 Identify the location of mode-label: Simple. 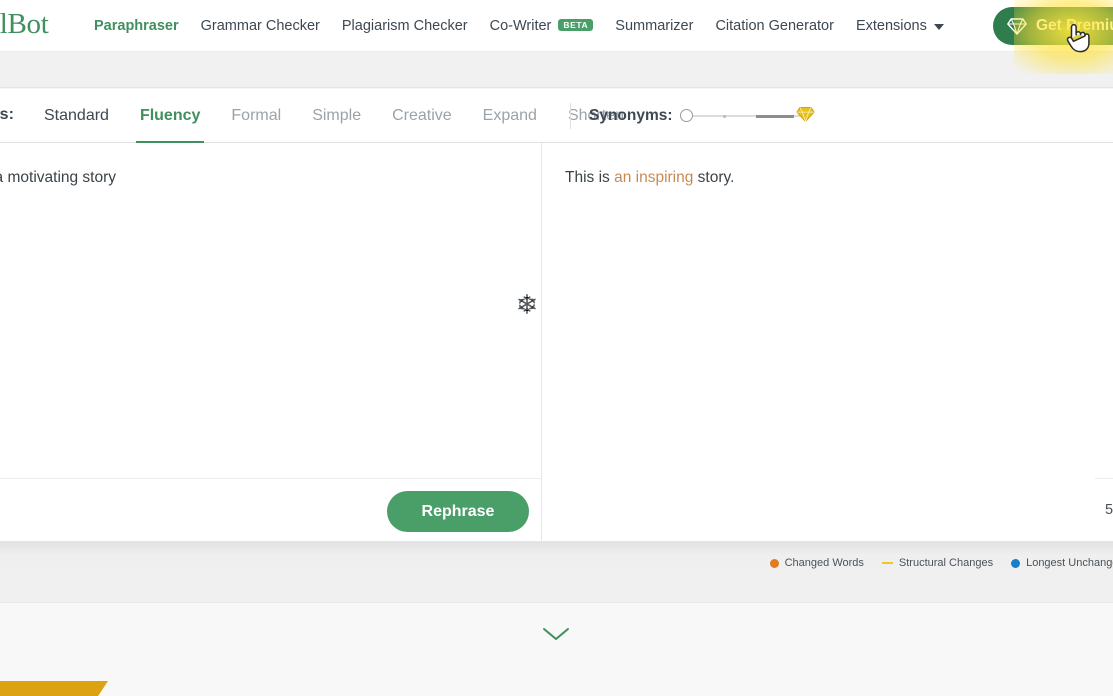
(337, 115).